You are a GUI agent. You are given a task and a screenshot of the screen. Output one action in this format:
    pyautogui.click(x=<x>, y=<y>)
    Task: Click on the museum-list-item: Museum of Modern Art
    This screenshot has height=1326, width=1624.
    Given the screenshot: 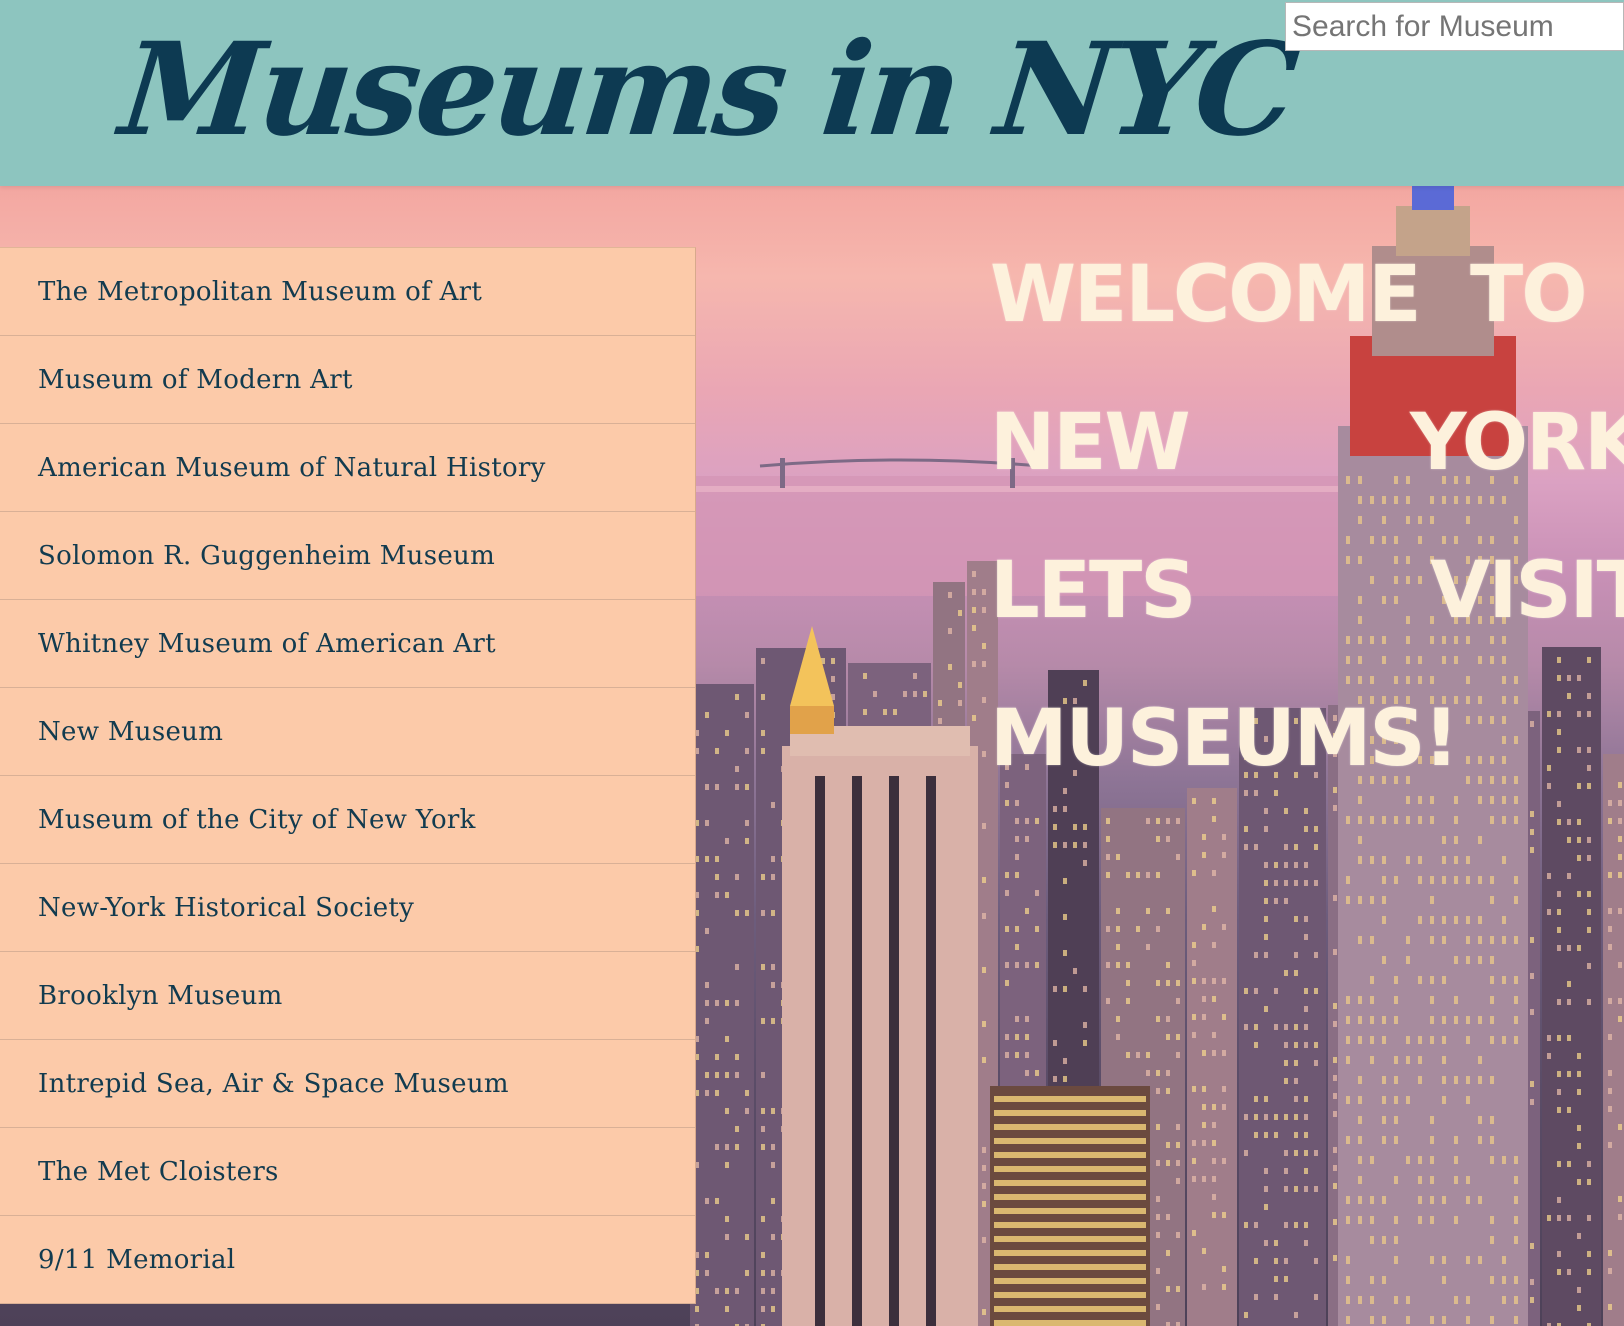 What is the action you would take?
    pyautogui.click(x=347, y=380)
    